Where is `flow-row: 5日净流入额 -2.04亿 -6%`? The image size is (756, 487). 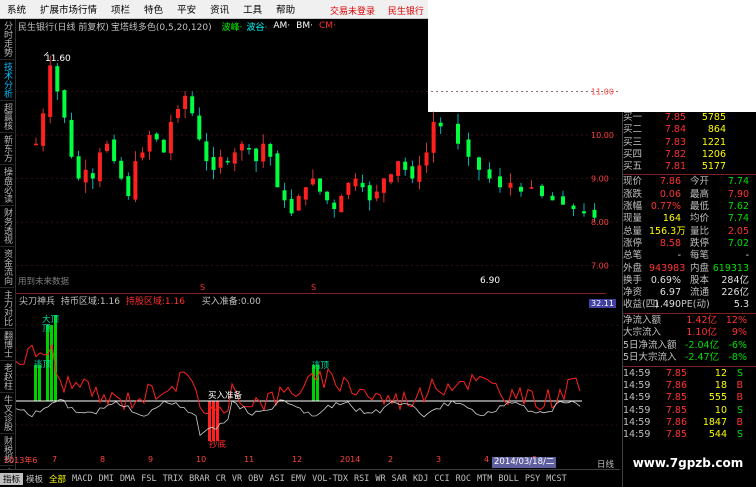
flow-row: 5日净流入额 -2.04亿 -6% is located at coordinates (689, 346).